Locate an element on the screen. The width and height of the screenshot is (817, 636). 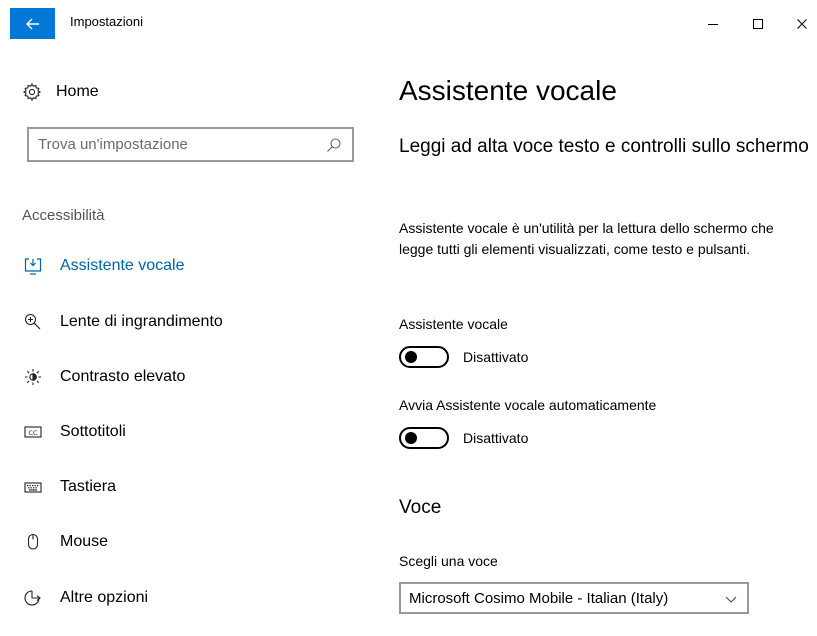
search-box is located at coordinates (190, 144).